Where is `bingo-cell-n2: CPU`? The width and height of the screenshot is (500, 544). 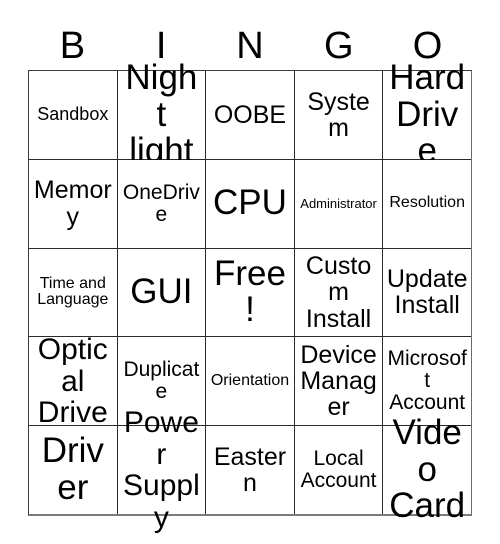 bingo-cell-n2: CPU is located at coordinates (249, 203).